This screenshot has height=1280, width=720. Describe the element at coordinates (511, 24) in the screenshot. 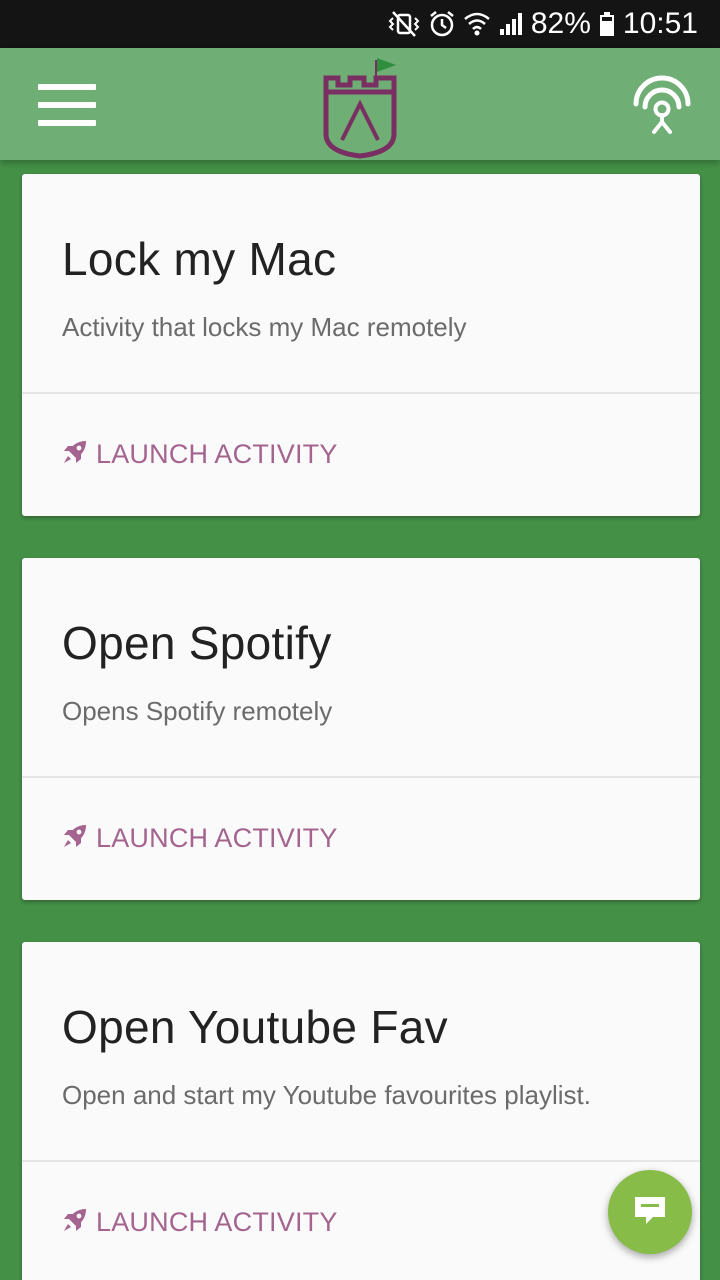

I see `signal-icon` at that location.